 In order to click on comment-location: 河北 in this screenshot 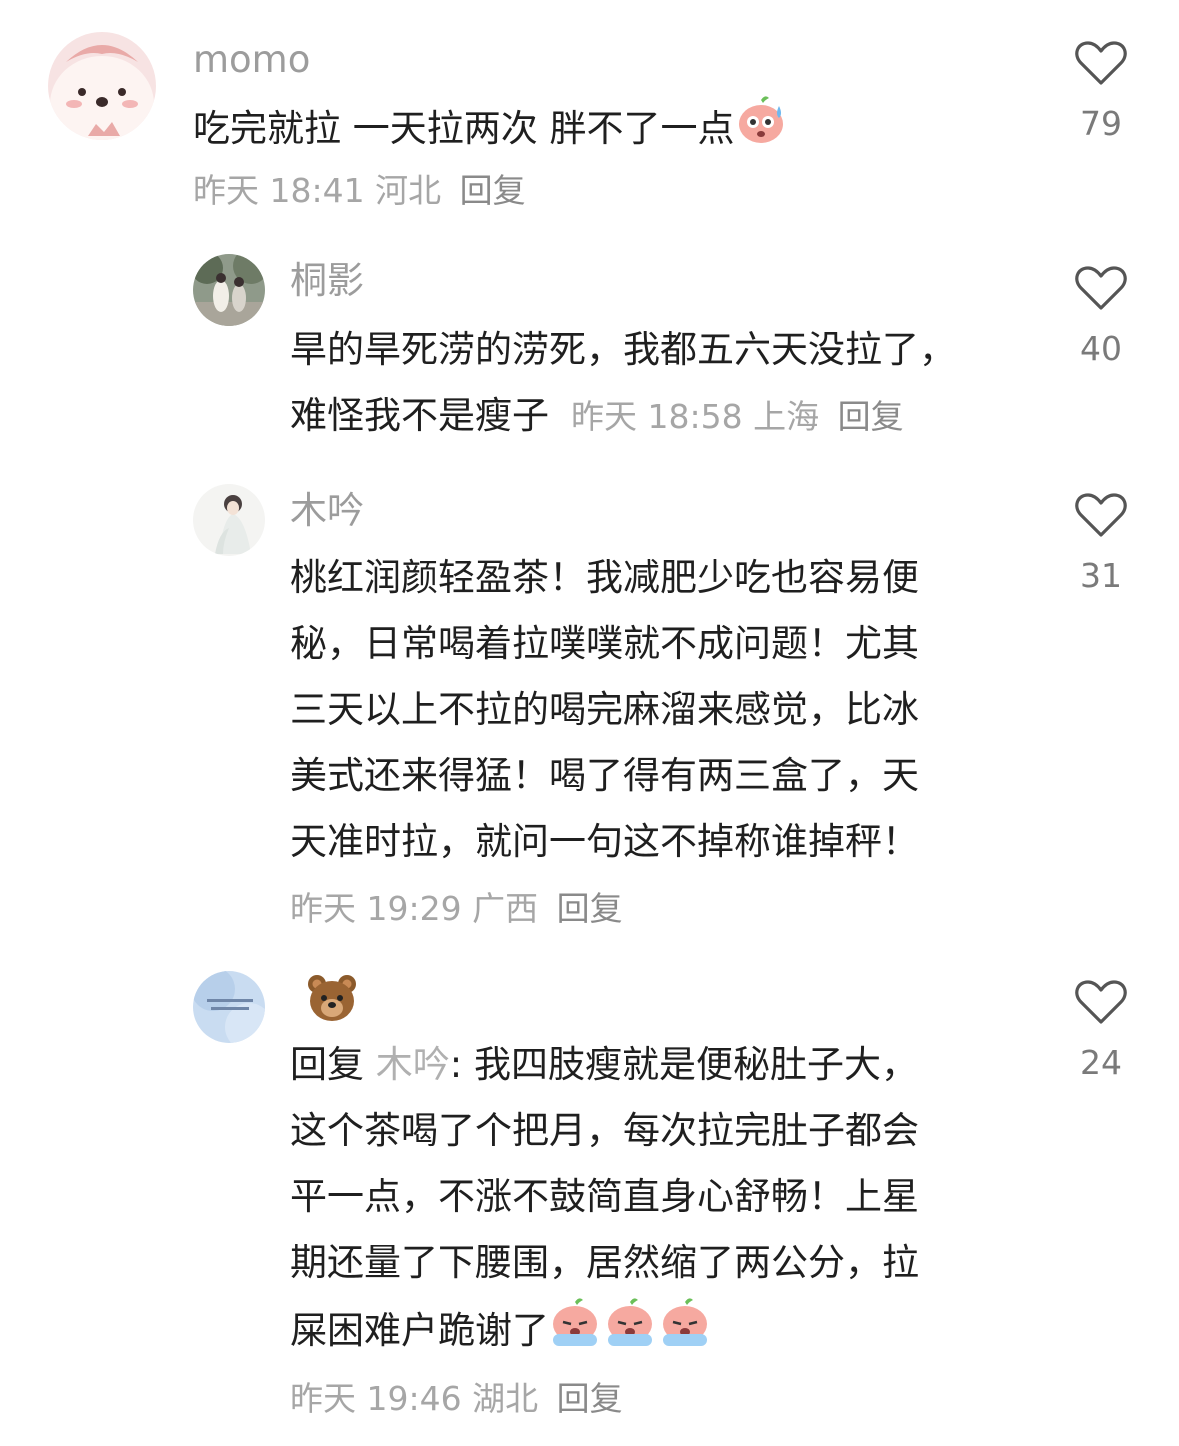, I will do `click(408, 190)`.